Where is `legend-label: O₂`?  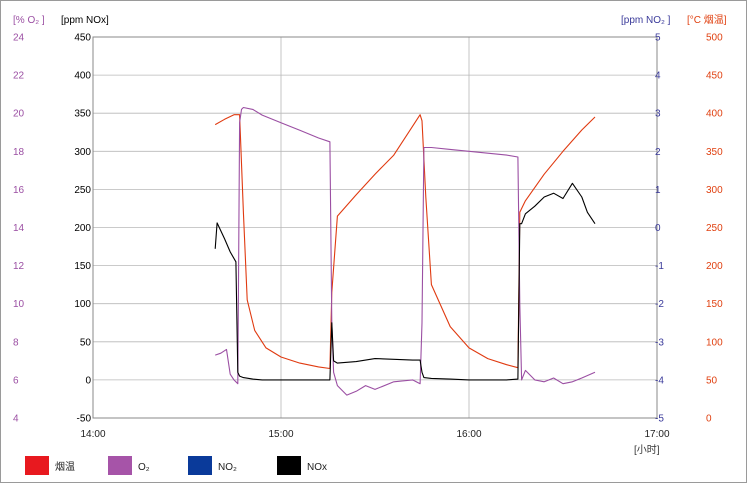
legend-label: O₂ is located at coordinates (144, 467).